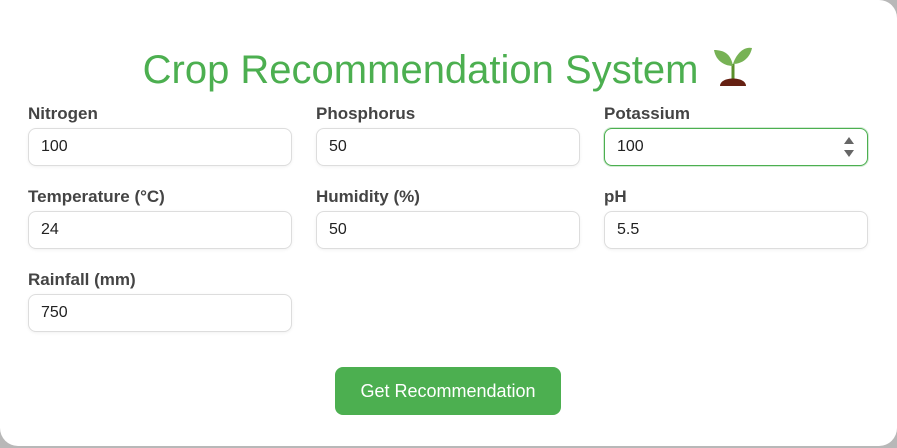  Describe the element at coordinates (54, 146) in the screenshot. I see `nitrogen-value: 100` at that location.